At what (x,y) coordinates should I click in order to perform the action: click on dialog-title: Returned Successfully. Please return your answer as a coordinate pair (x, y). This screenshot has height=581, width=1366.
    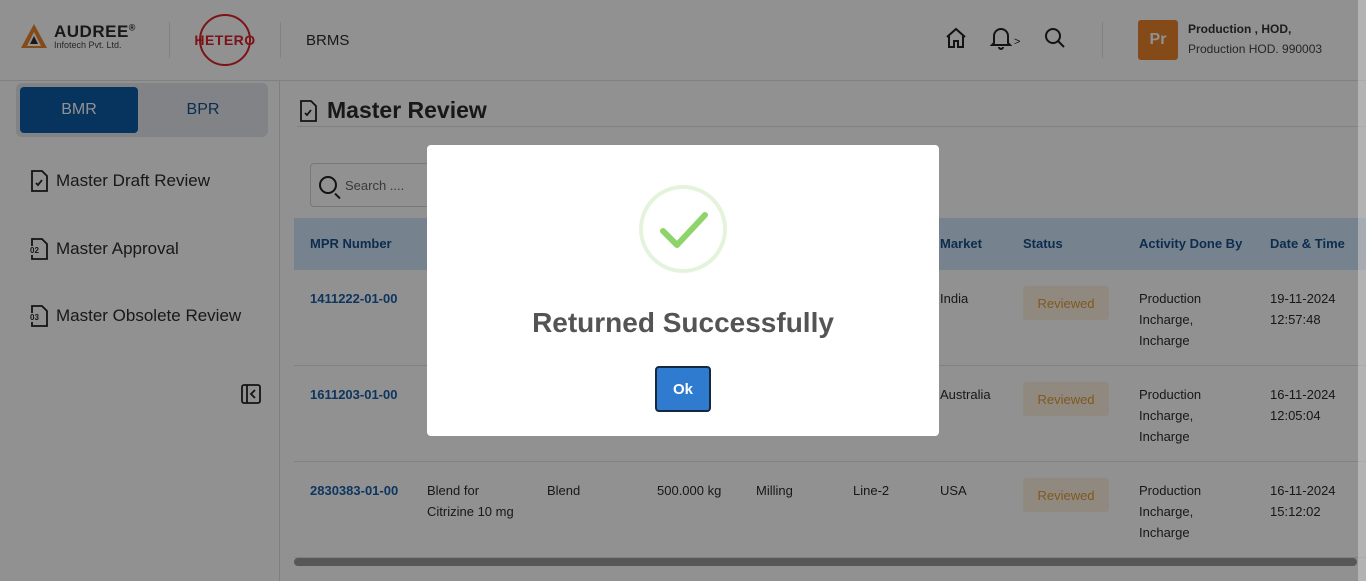
    Looking at the image, I should click on (683, 322).